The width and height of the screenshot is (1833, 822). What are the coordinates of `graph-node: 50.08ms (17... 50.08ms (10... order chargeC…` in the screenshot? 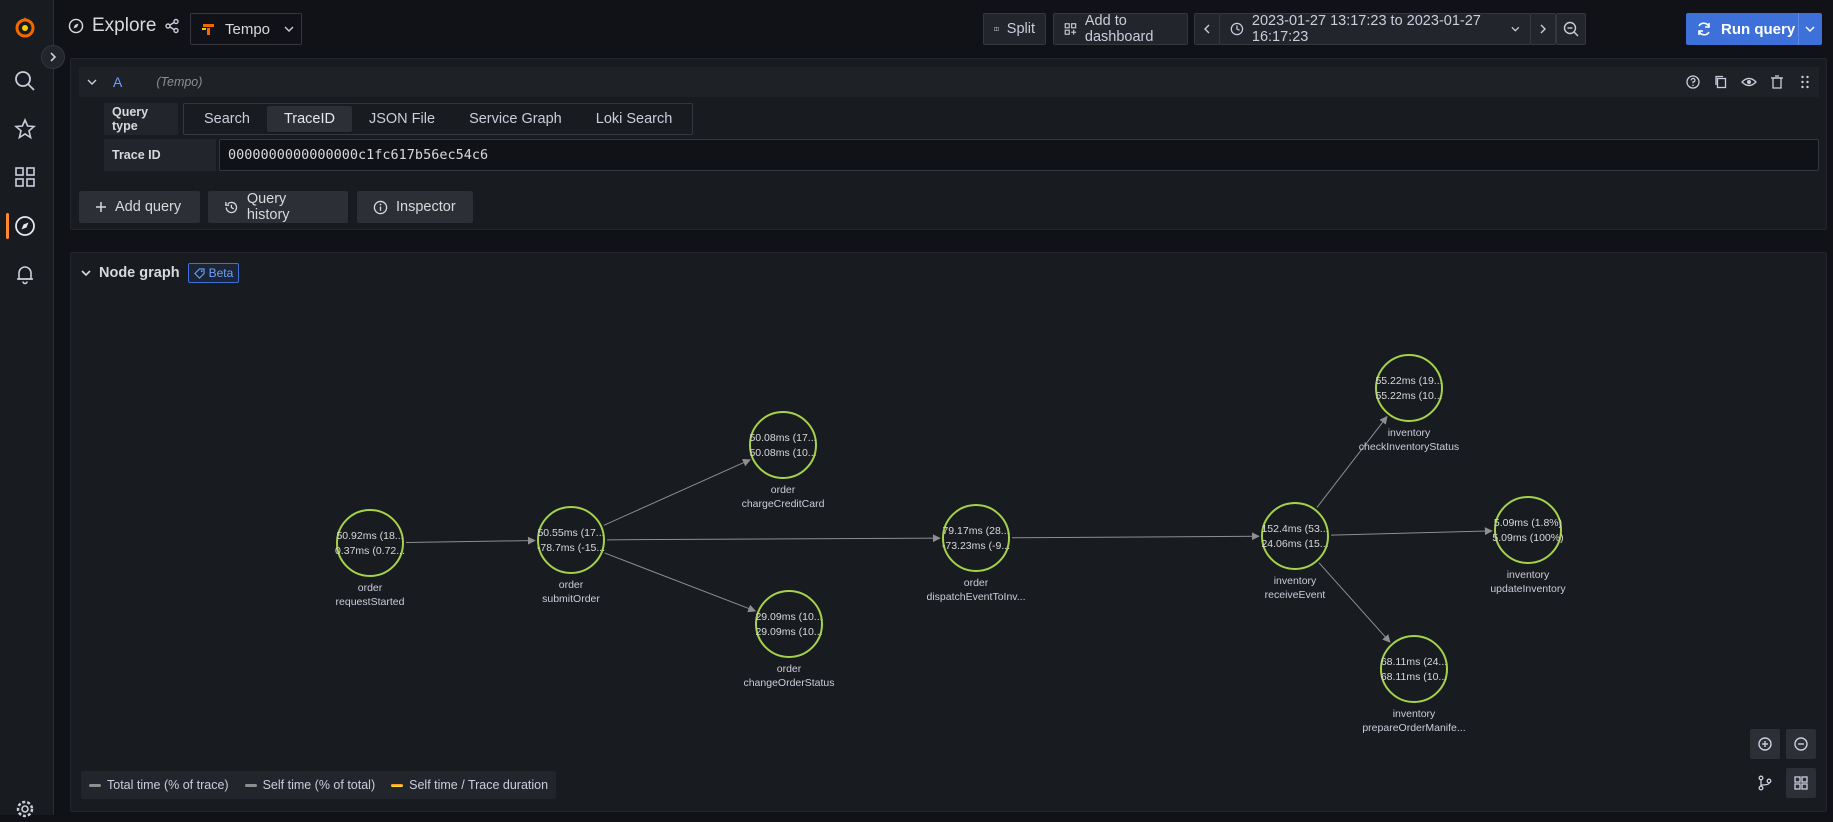 It's located at (783, 460).